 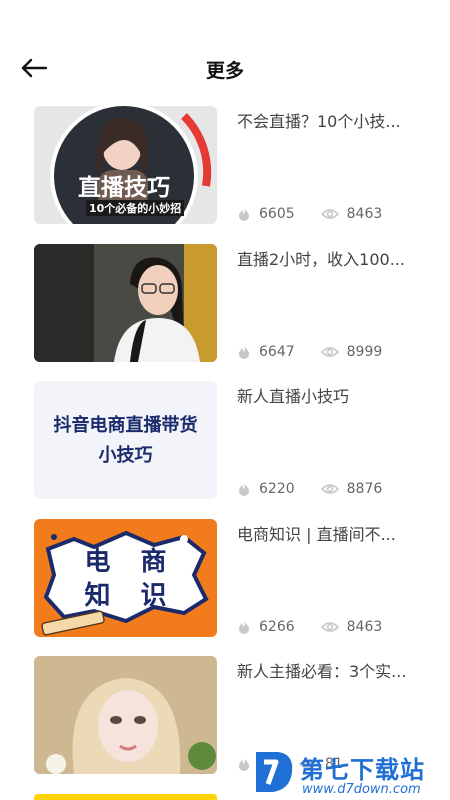 What do you see at coordinates (125, 797) in the screenshot?
I see `next-item-thumbnail-edge` at bounding box center [125, 797].